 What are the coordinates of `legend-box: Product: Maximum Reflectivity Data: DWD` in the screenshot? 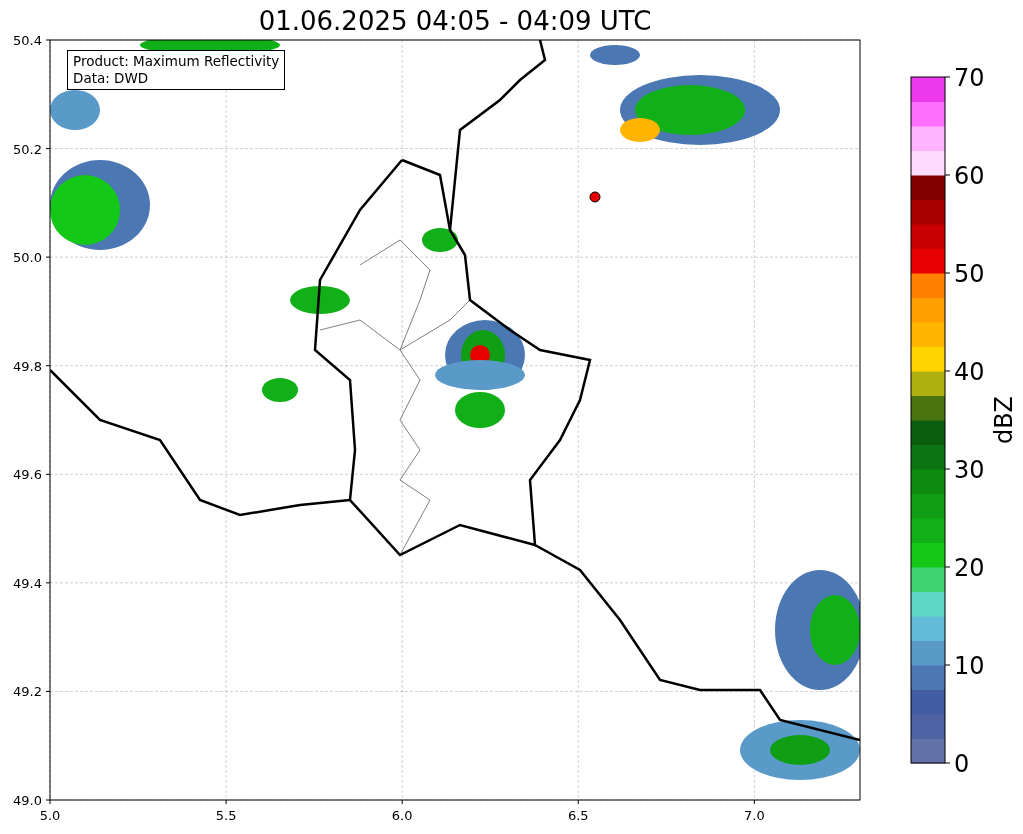 It's located at (176, 70).